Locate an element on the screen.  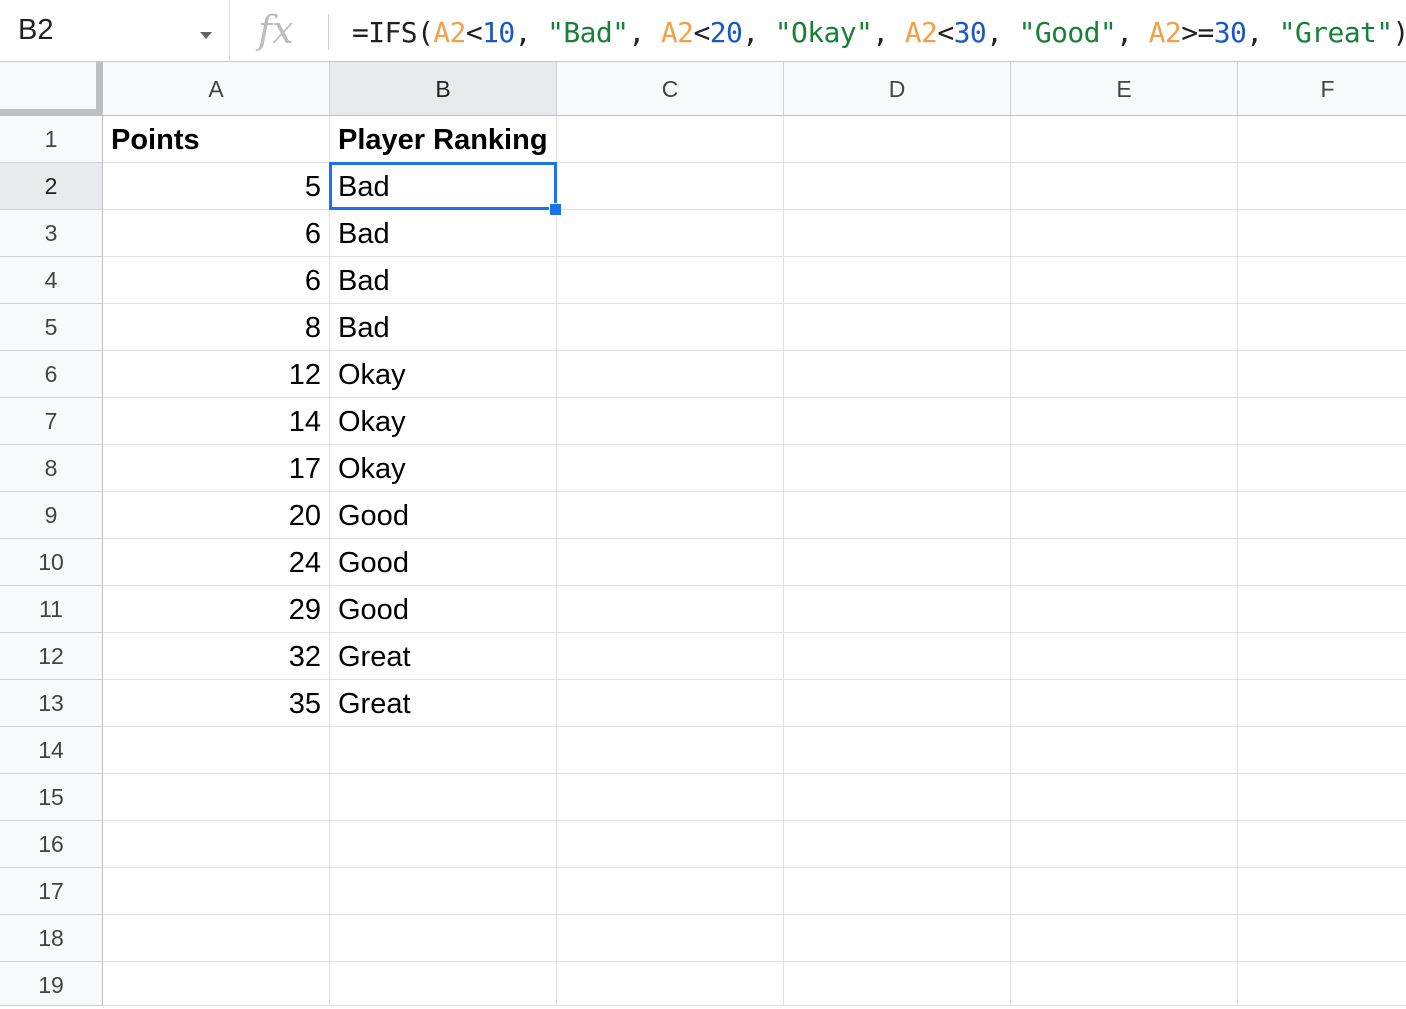
cell-b2: Bad is located at coordinates (443, 186).